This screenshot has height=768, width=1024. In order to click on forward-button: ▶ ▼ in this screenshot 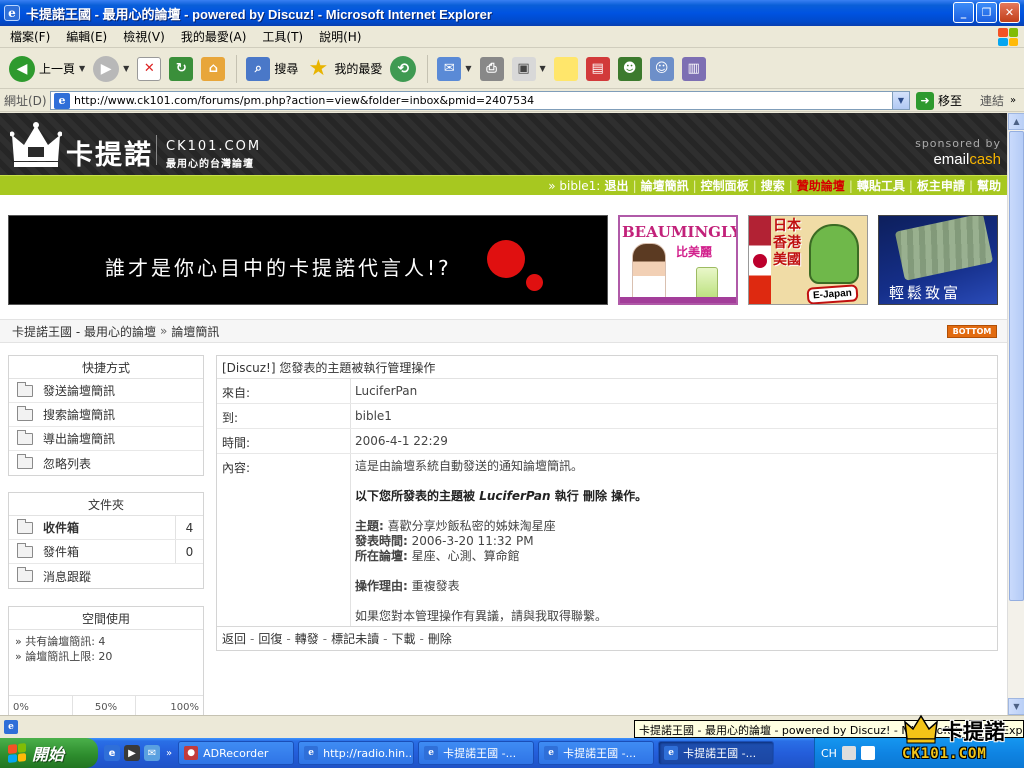, I will do `click(111, 69)`.